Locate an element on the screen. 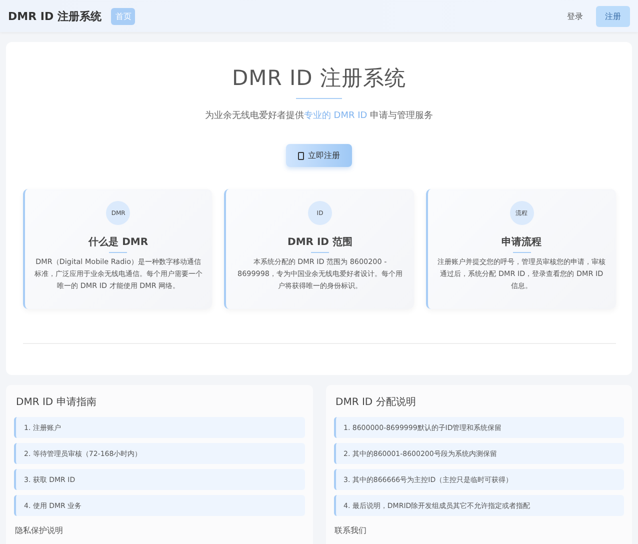 This screenshot has height=544, width=638. document-icon is located at coordinates (301, 156).